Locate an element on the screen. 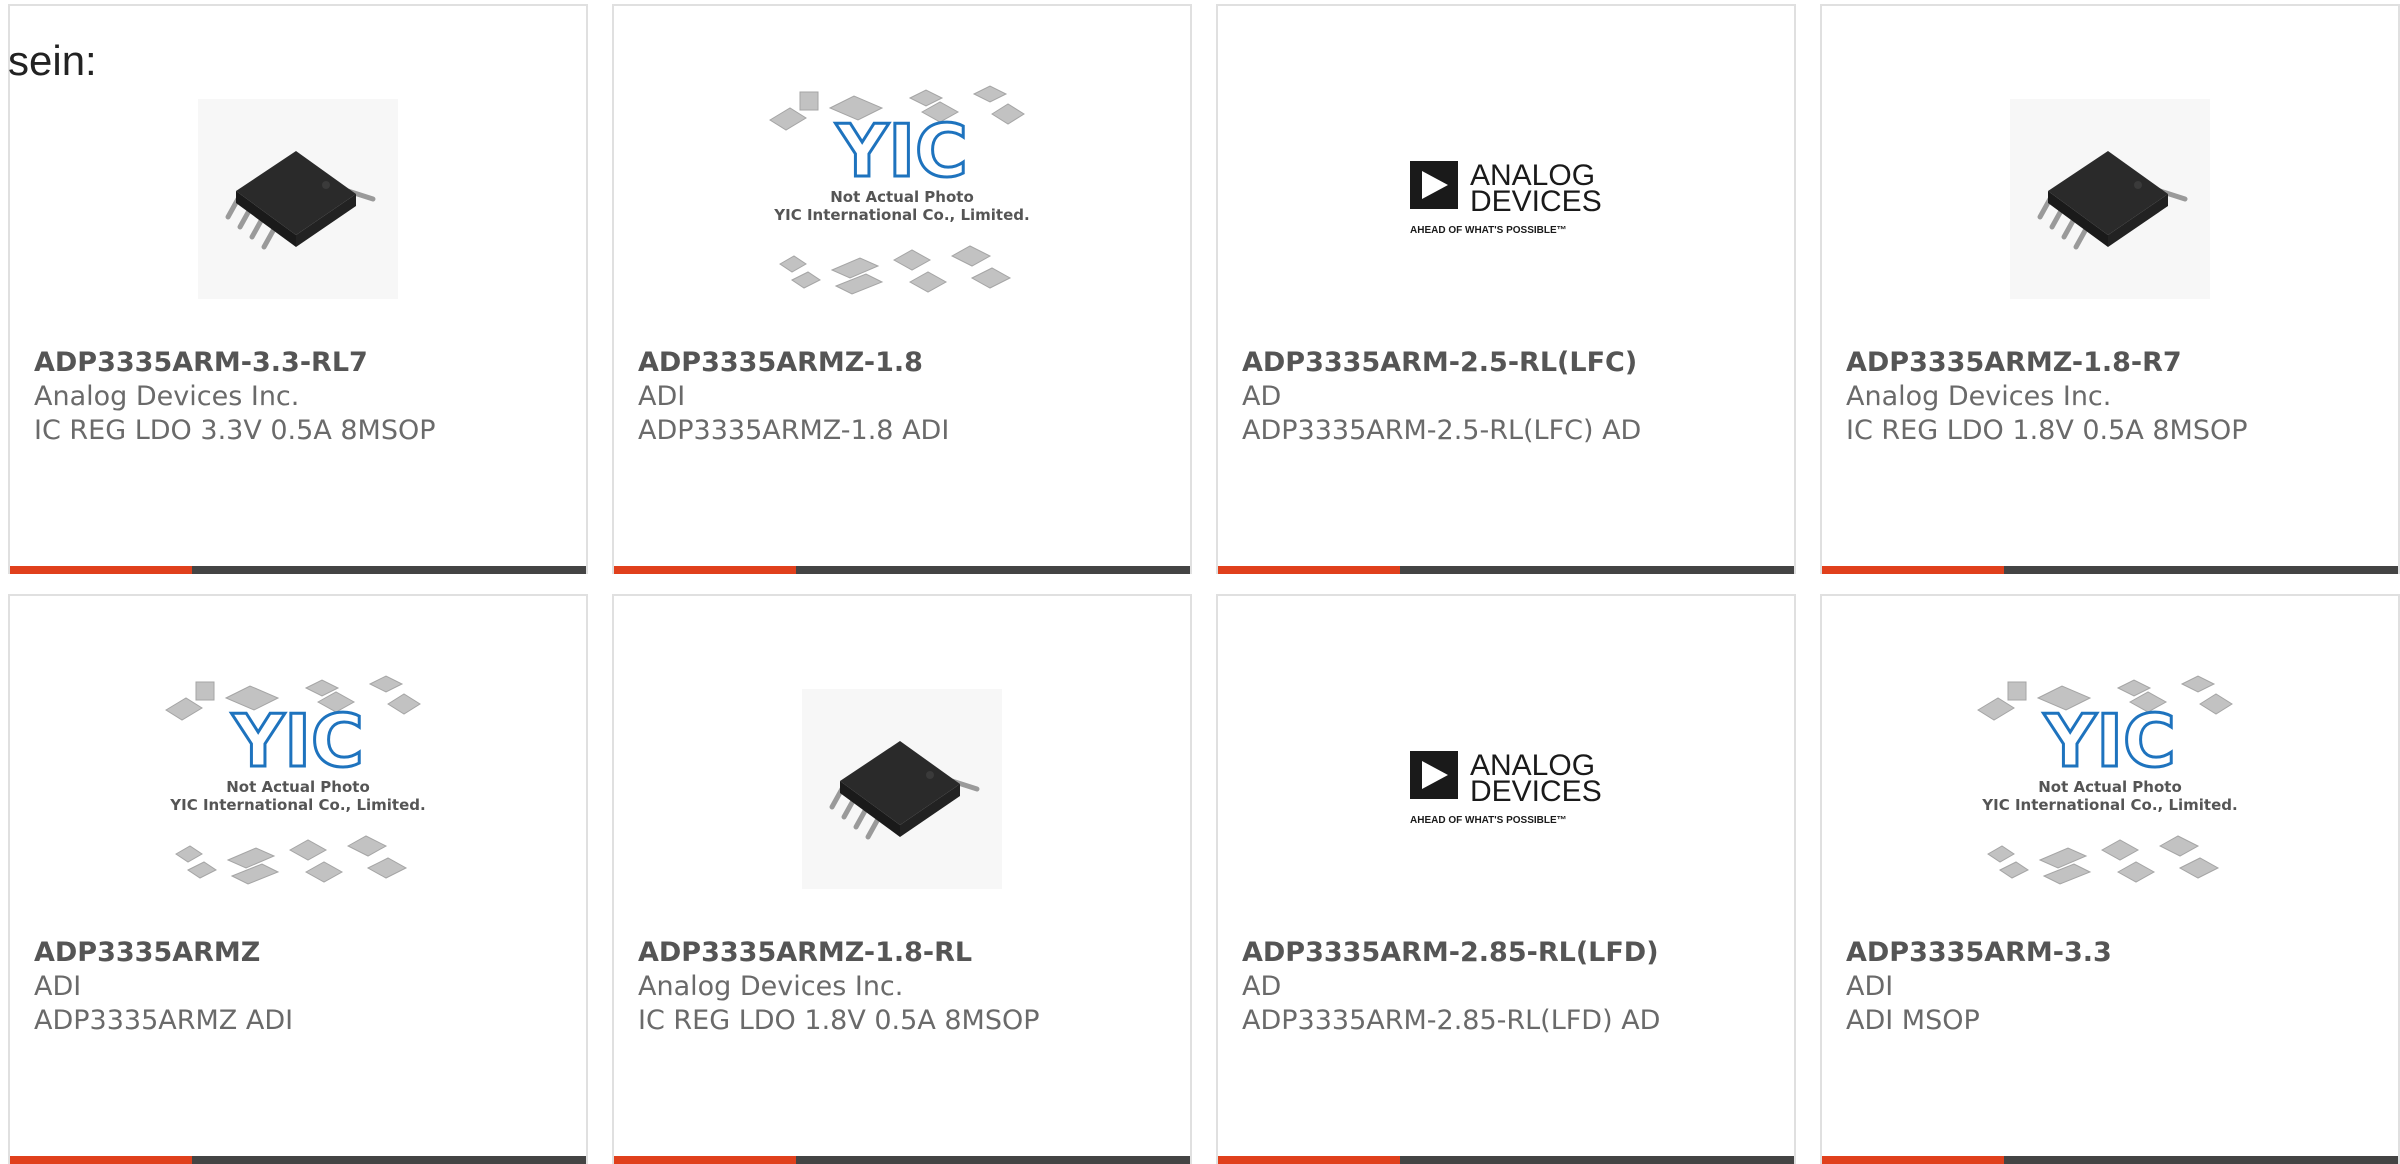 The height and width of the screenshot is (1164, 2400). product-info: ADP3335ARM-3.3 ADI ADI MSOP is located at coordinates (2114, 987).